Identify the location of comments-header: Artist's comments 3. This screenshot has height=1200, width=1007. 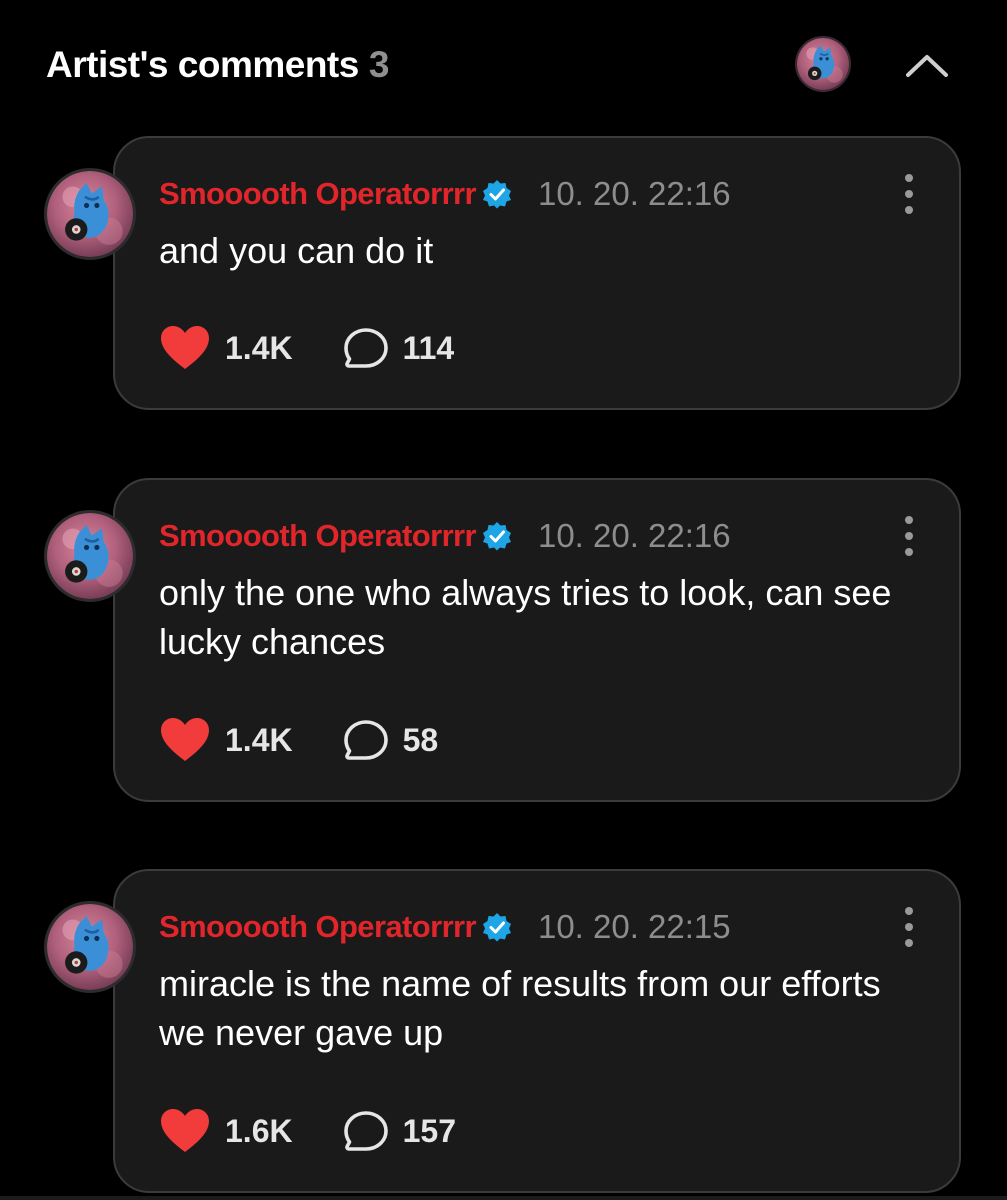
(503, 65).